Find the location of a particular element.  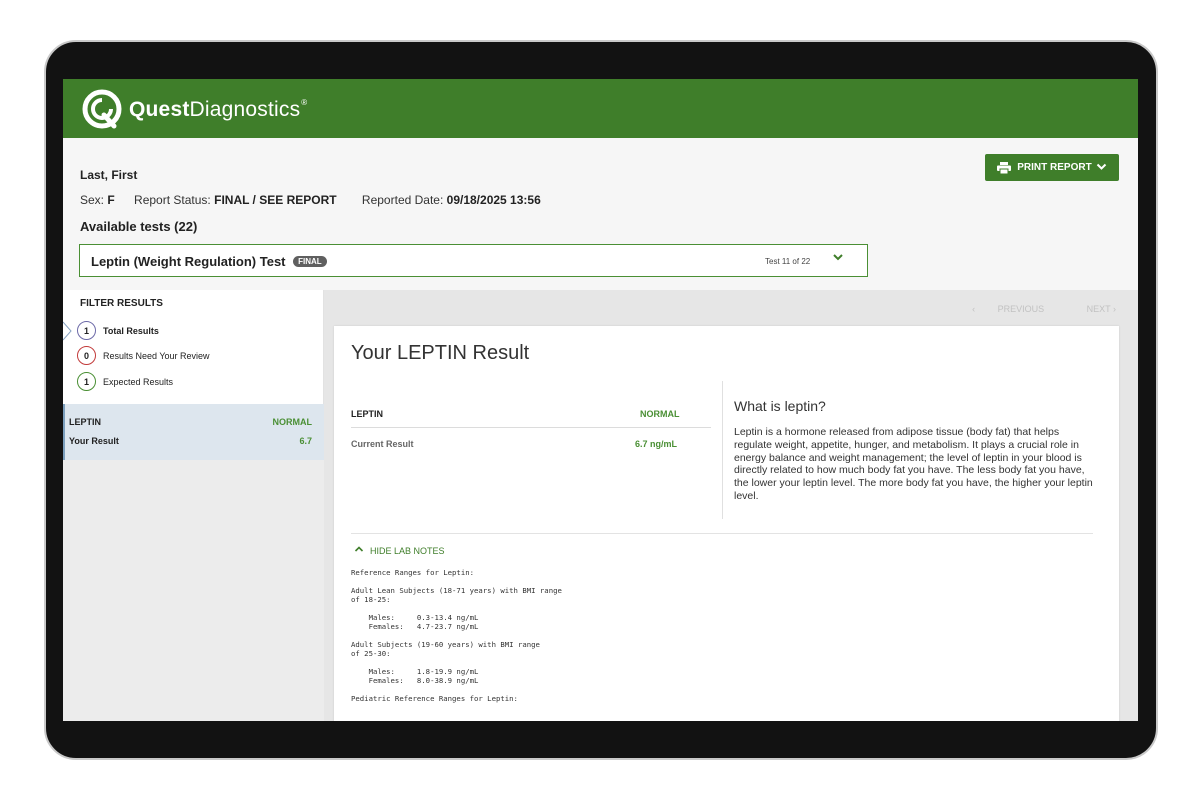

current-result-value: 6.7 ng/mL is located at coordinates (656, 444).